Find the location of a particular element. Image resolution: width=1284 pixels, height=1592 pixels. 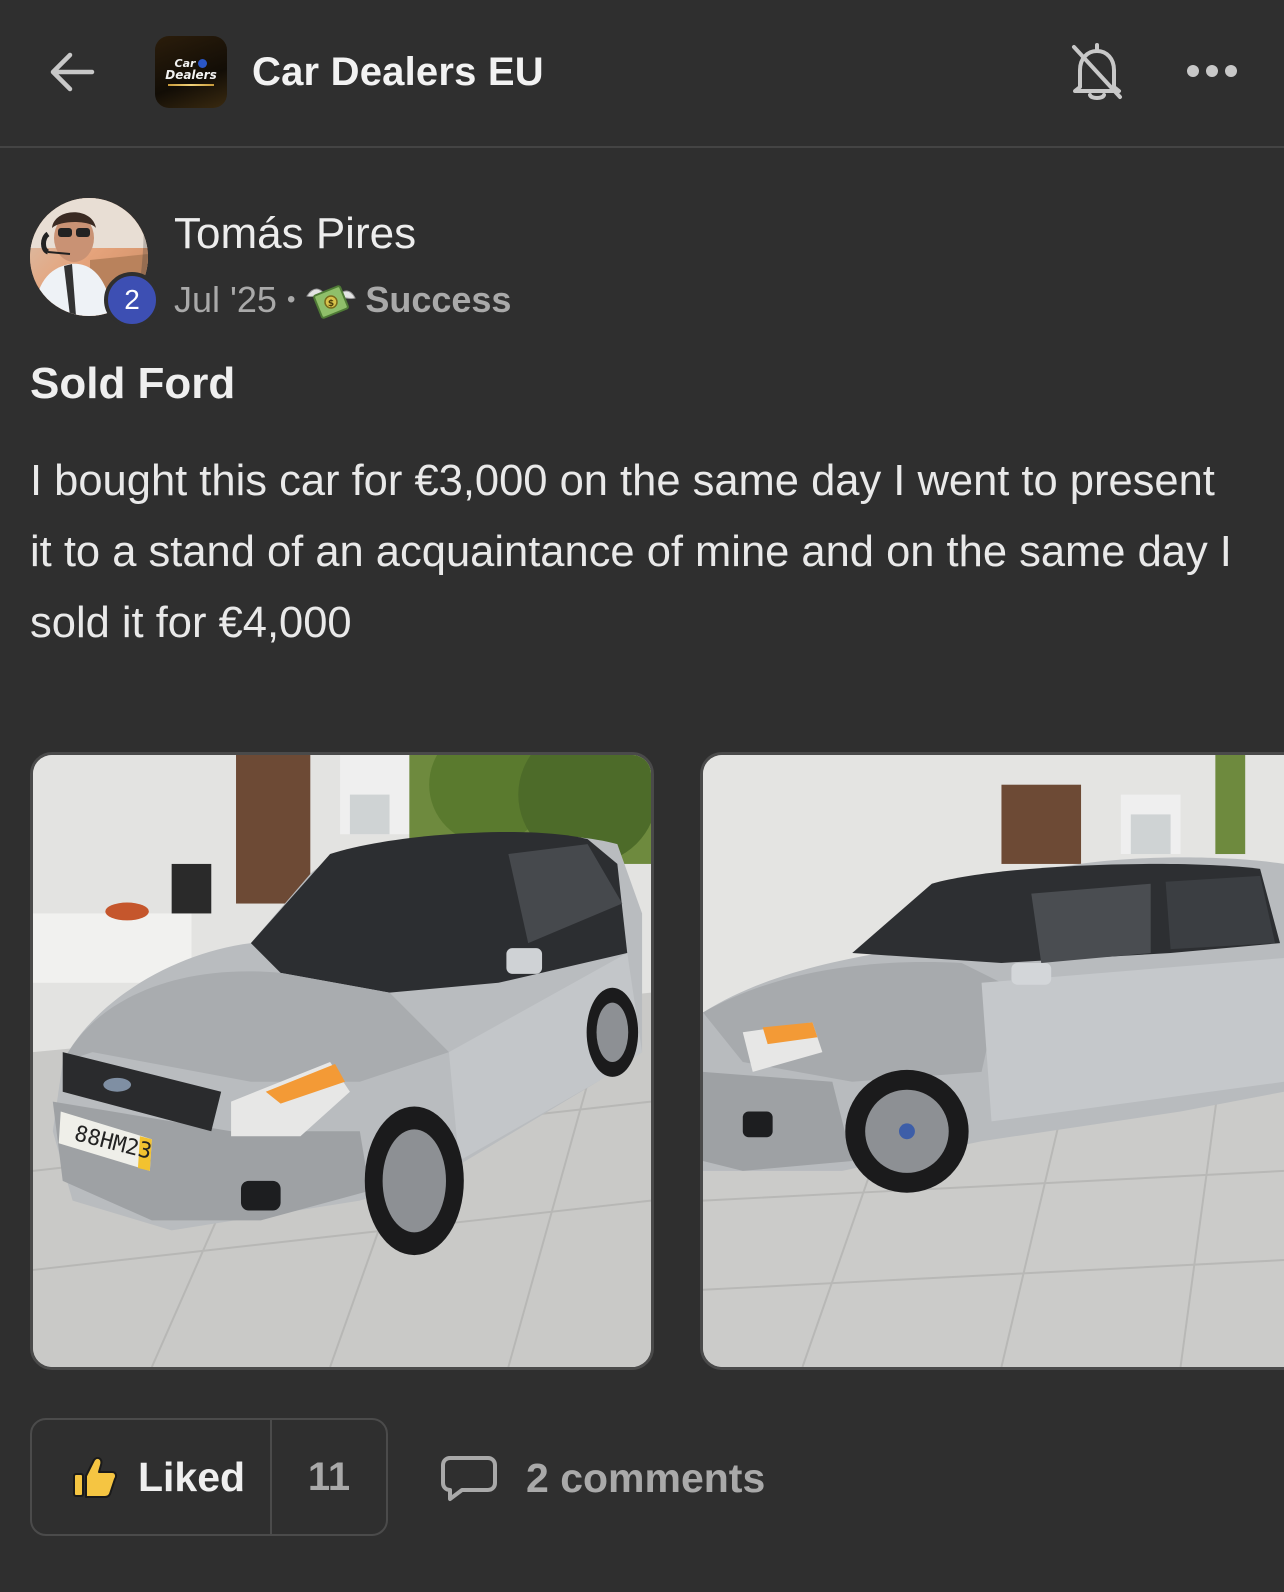

more-options-button is located at coordinates (1212, 71).